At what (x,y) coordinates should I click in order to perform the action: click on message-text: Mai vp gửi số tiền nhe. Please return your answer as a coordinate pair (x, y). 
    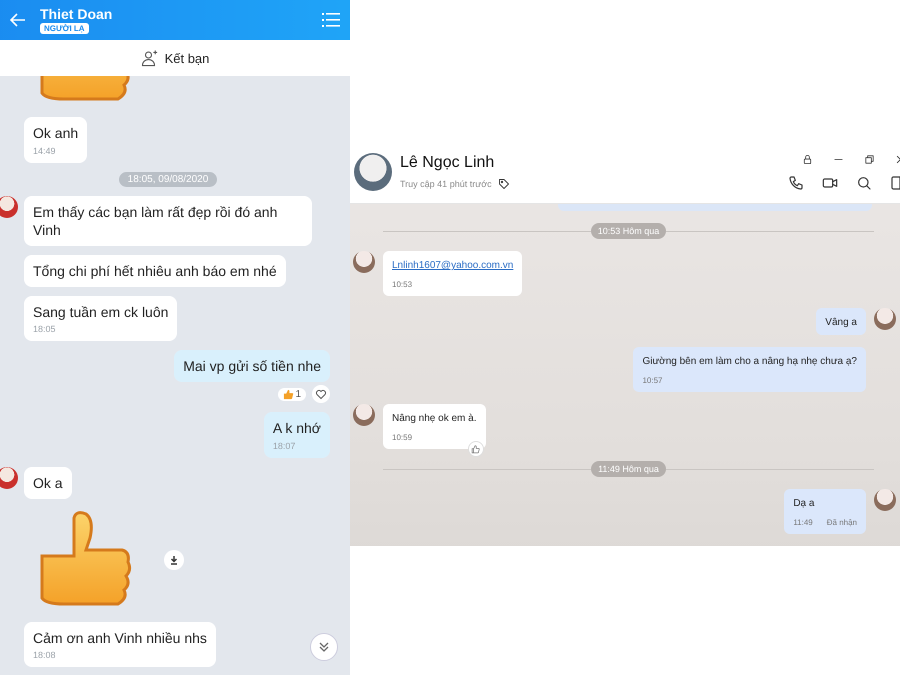
    Looking at the image, I should click on (252, 366).